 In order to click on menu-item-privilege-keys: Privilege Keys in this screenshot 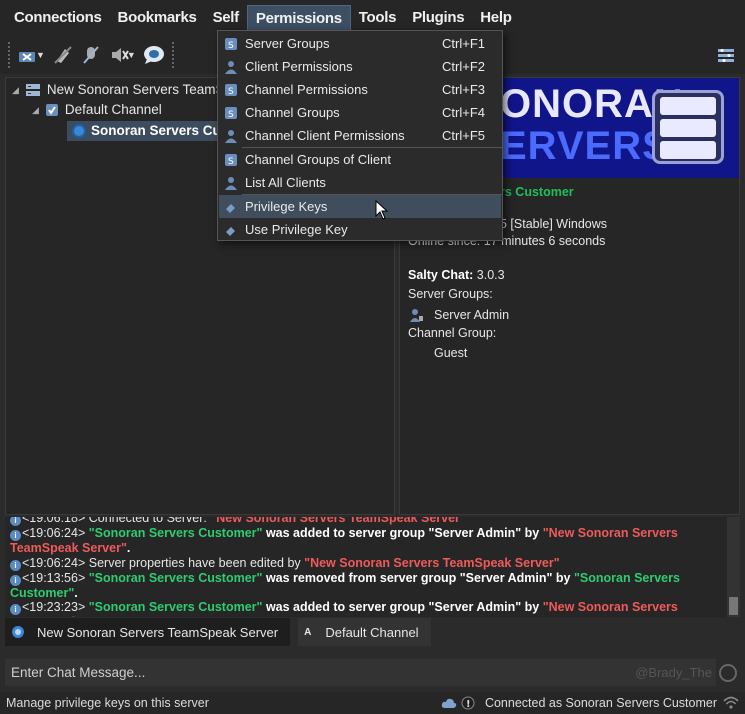, I will do `click(360, 207)`.